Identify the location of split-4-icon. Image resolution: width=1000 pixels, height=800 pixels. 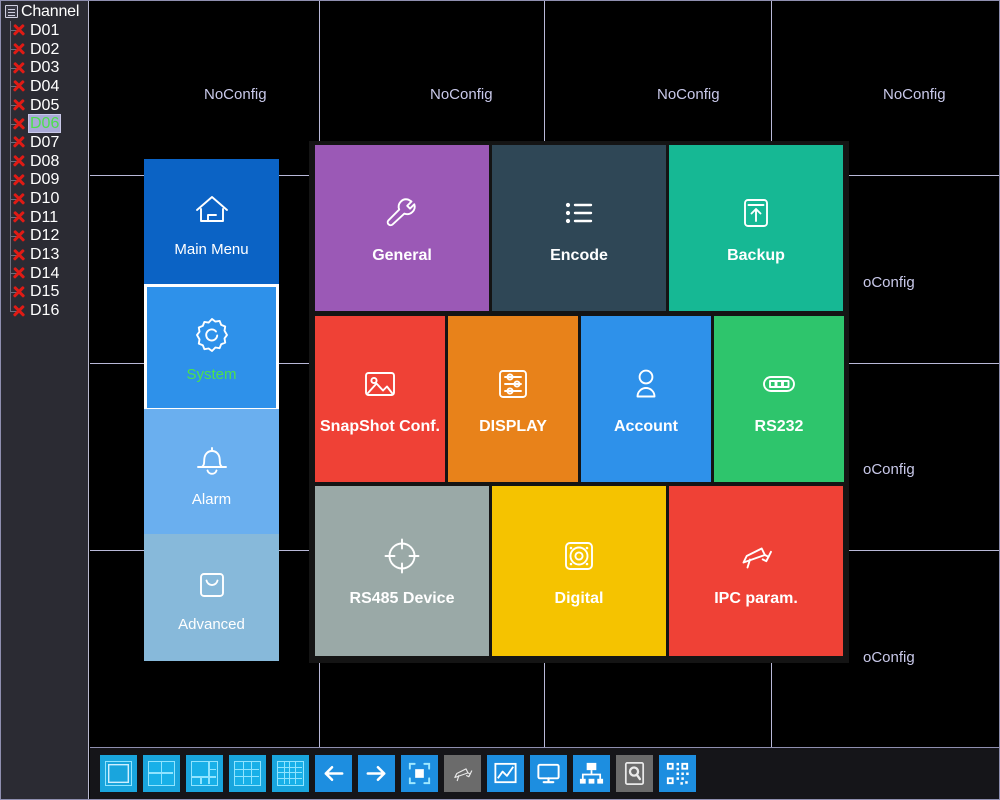
(161, 773).